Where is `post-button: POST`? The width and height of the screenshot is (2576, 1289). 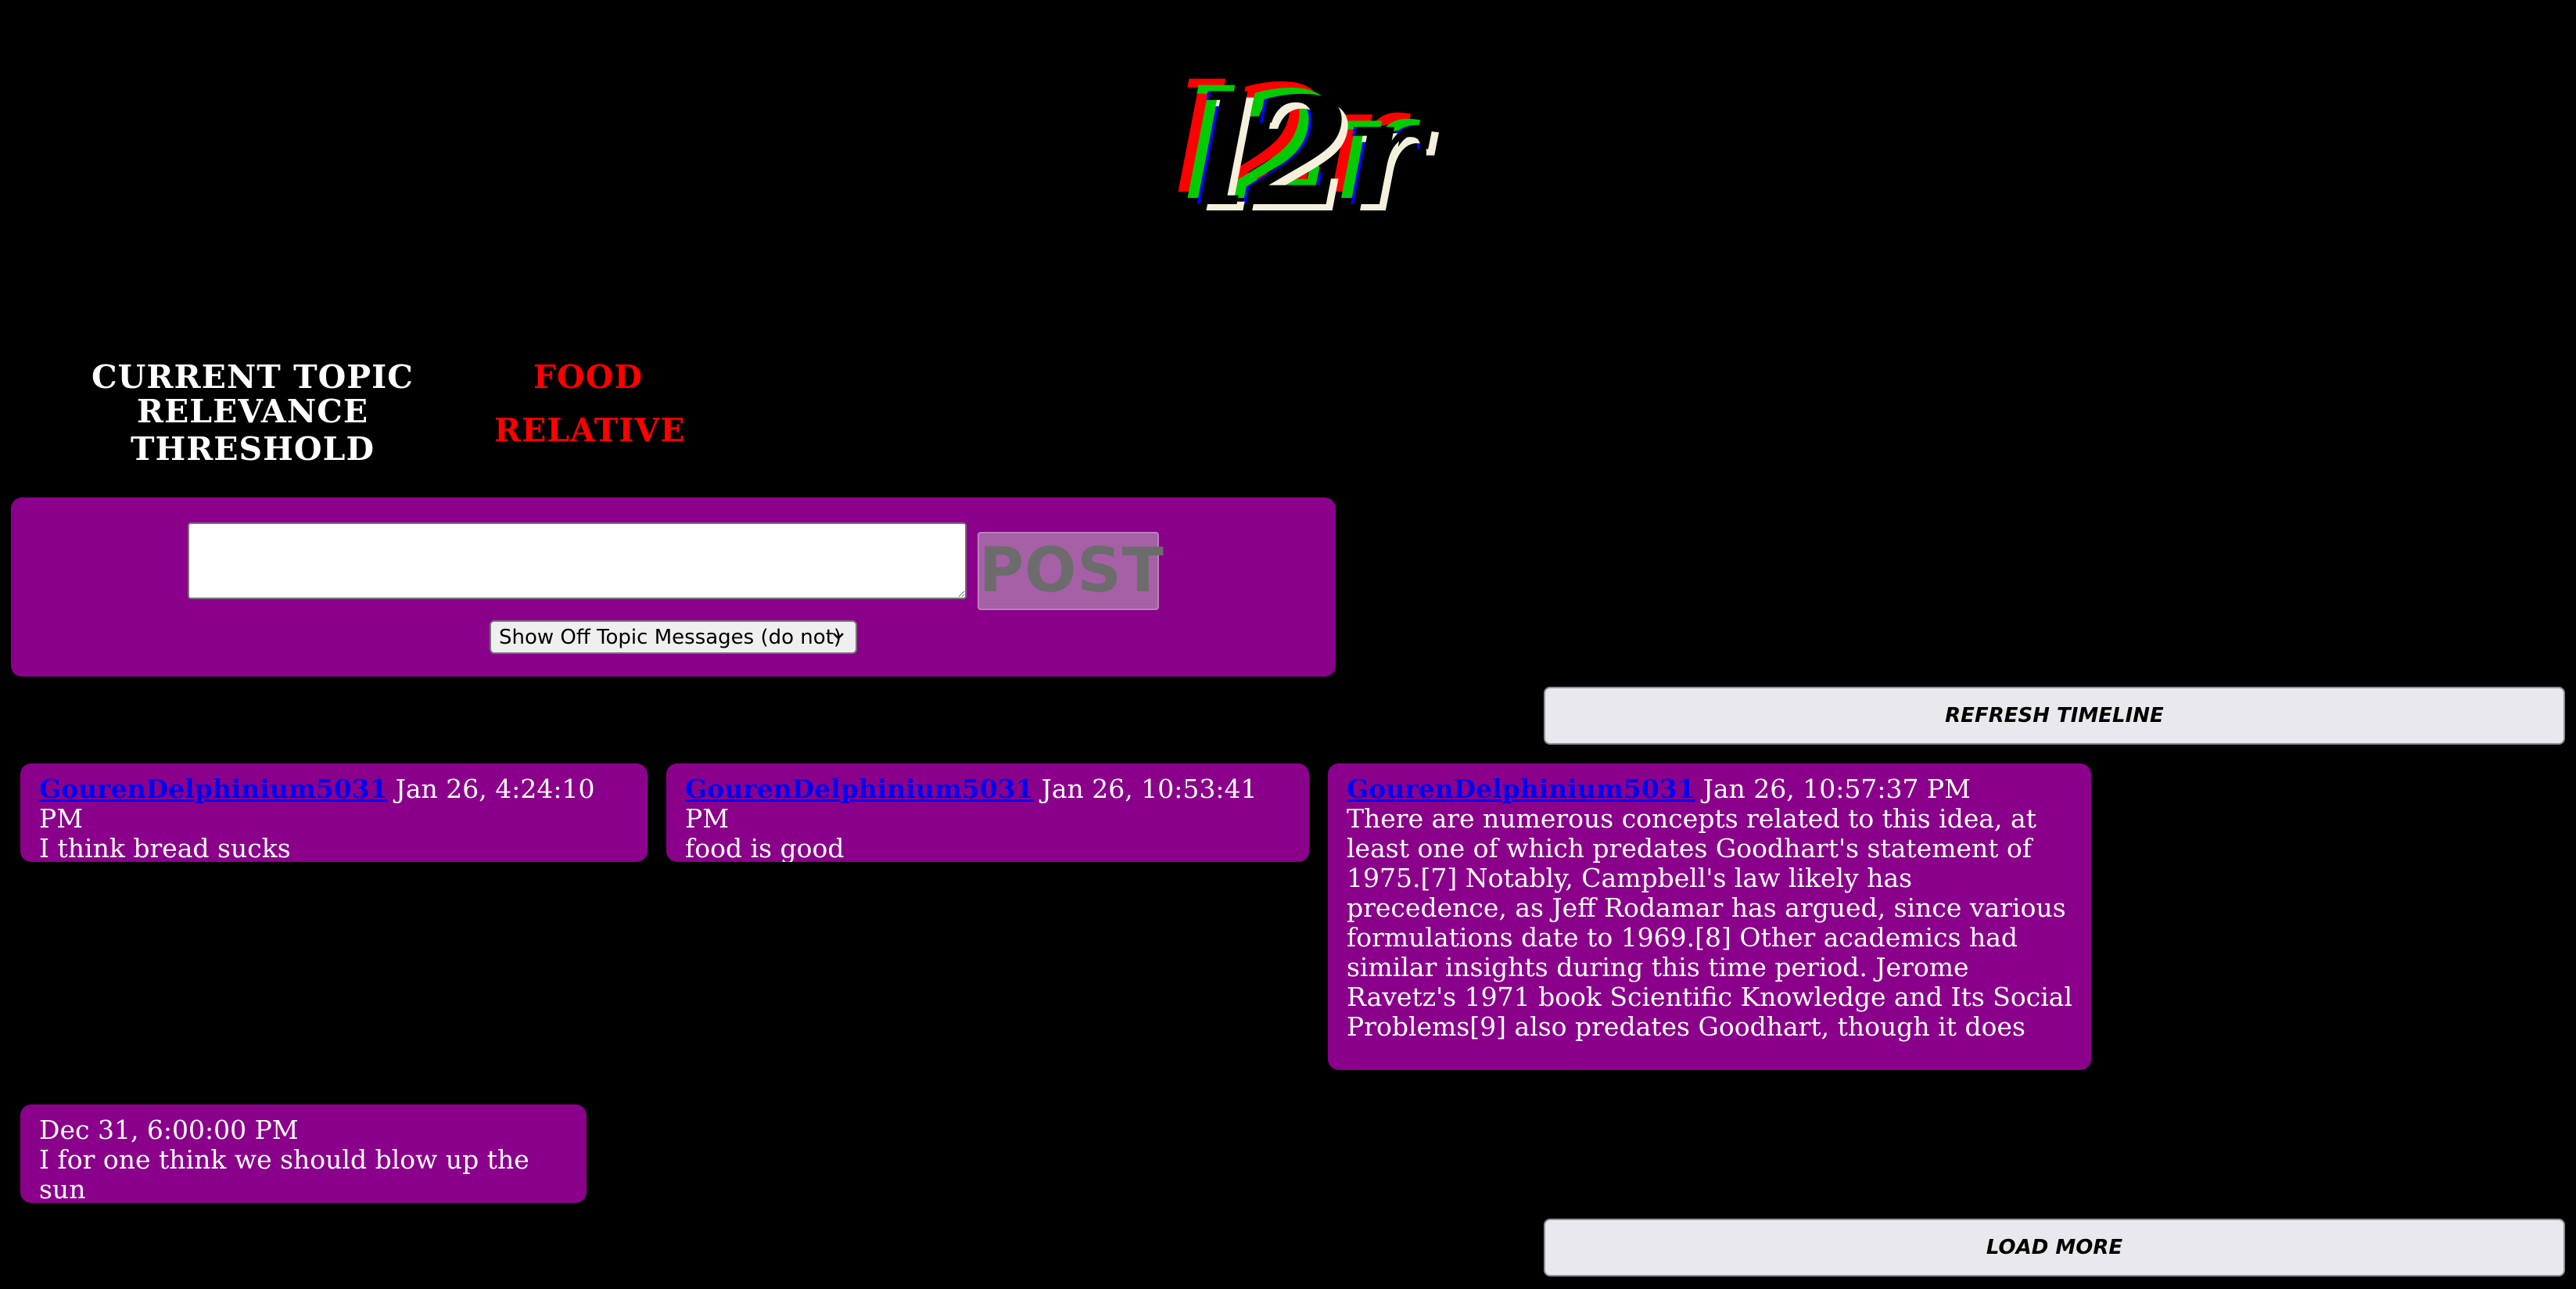
post-button: POST is located at coordinates (1071, 571).